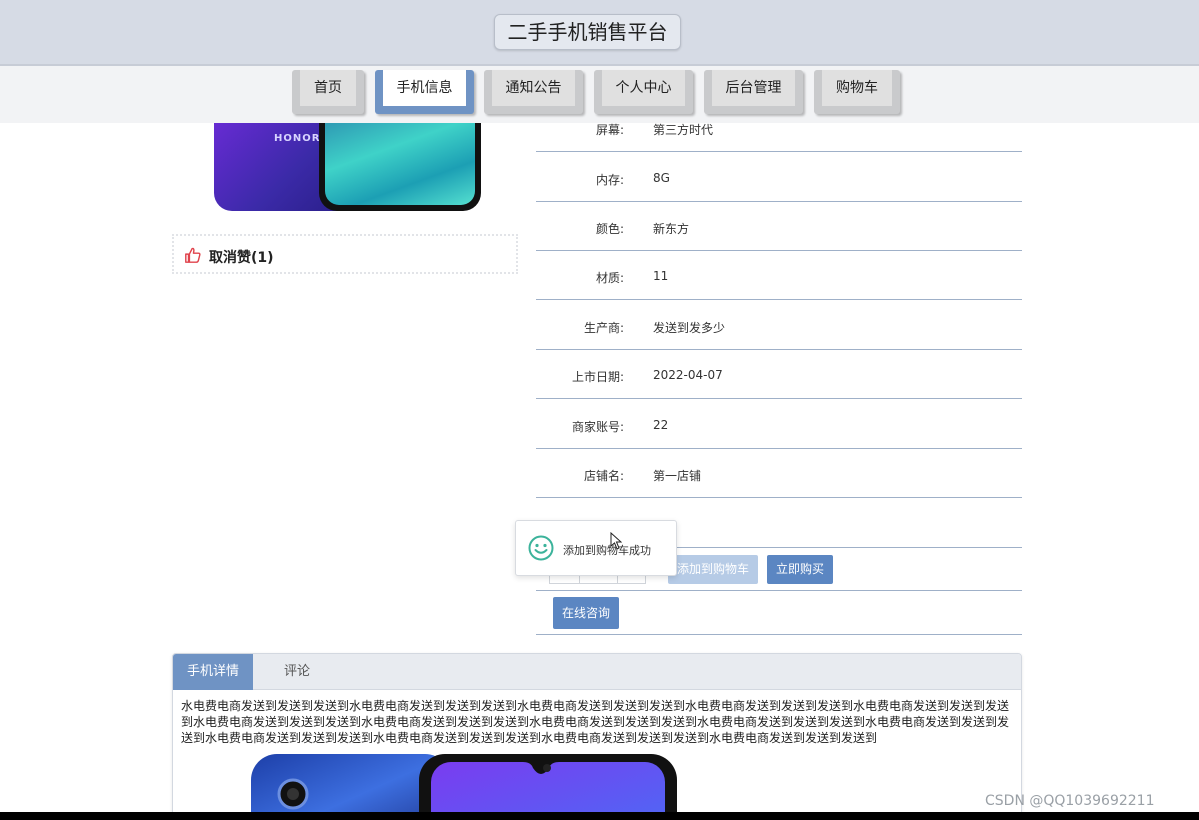 Image resolution: width=1199 pixels, height=820 pixels. What do you see at coordinates (607, 550) in the screenshot?
I see `toast-message: 添加到购物车成功` at bounding box center [607, 550].